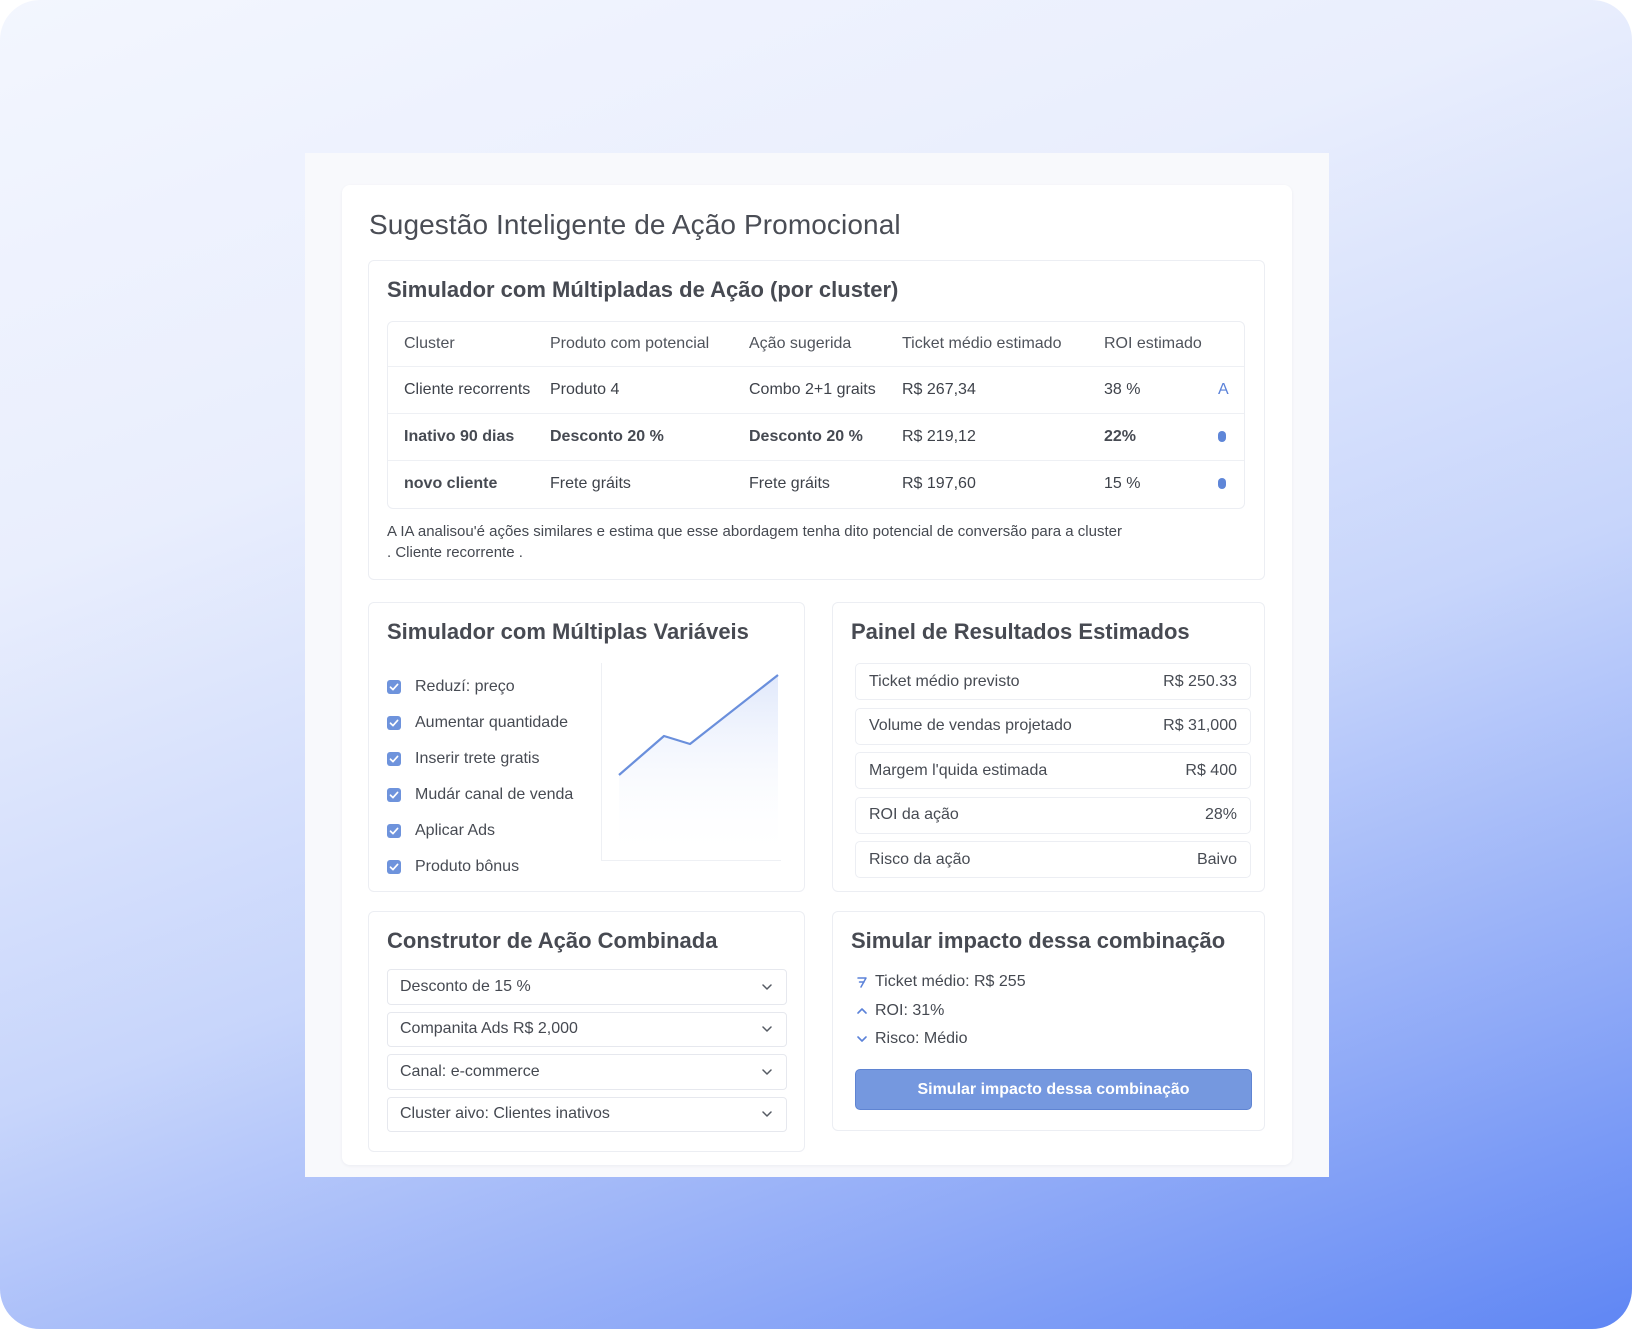  I want to click on trend-icon, so click(862, 982).